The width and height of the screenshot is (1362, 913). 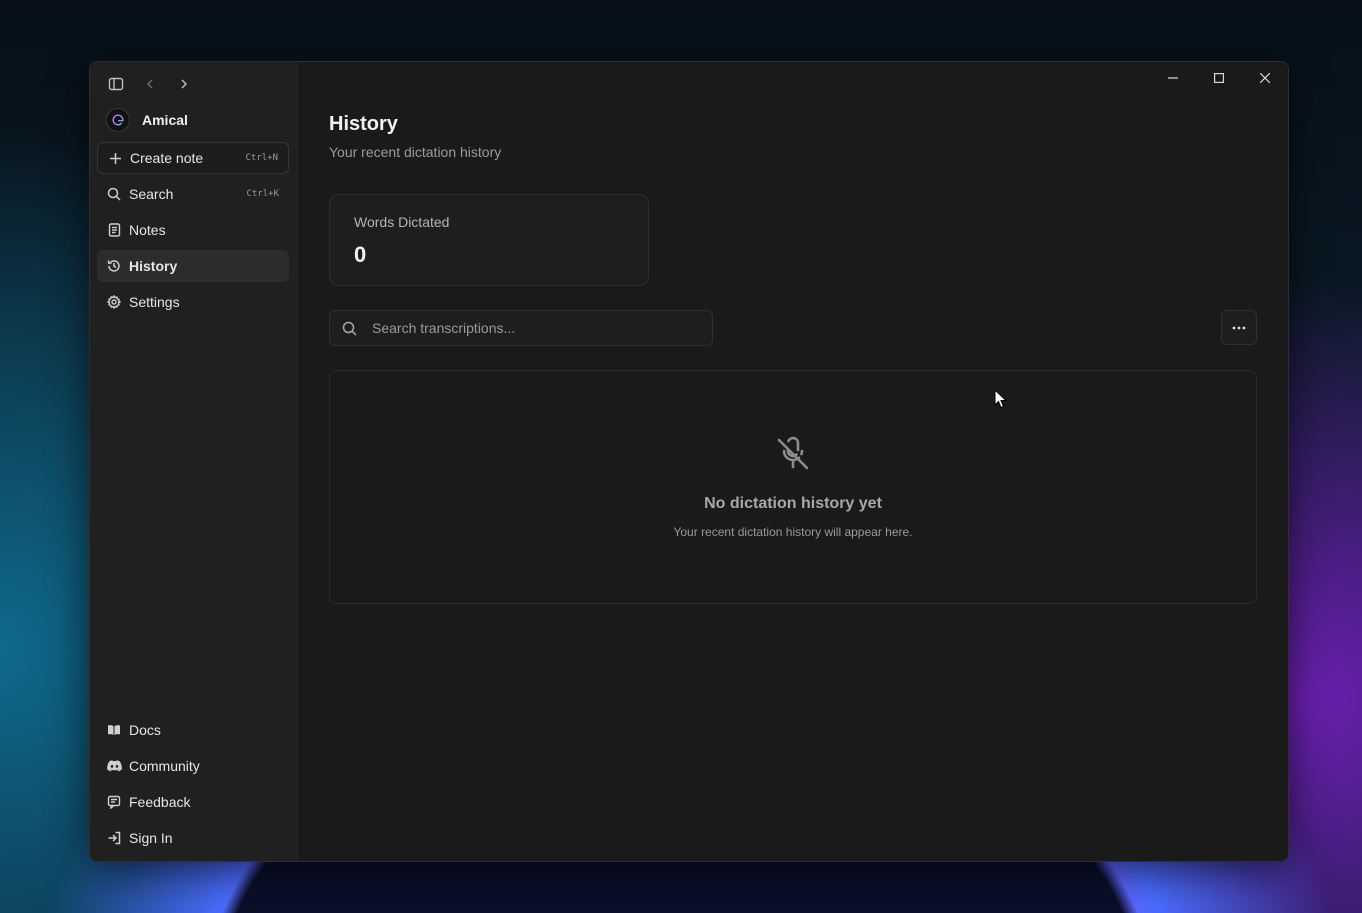 I want to click on ellipsis-icon, so click(x=1239, y=327).